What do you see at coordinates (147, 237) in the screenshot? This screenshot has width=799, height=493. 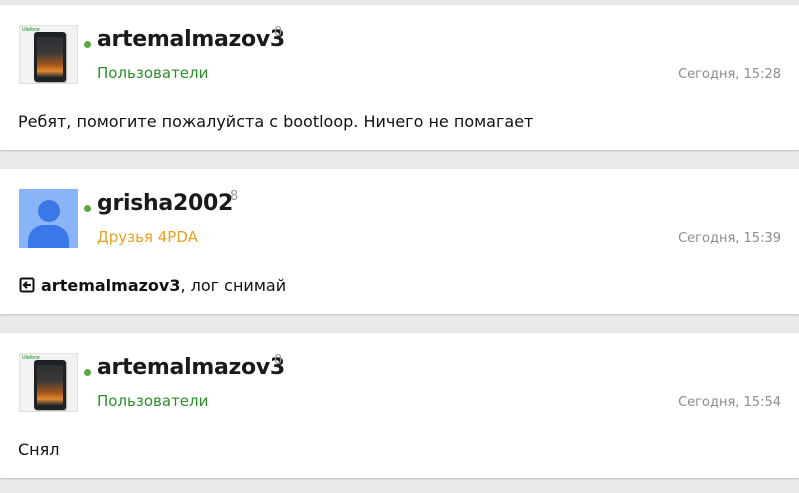 I see `author-group: Друзья 4PDA` at bounding box center [147, 237].